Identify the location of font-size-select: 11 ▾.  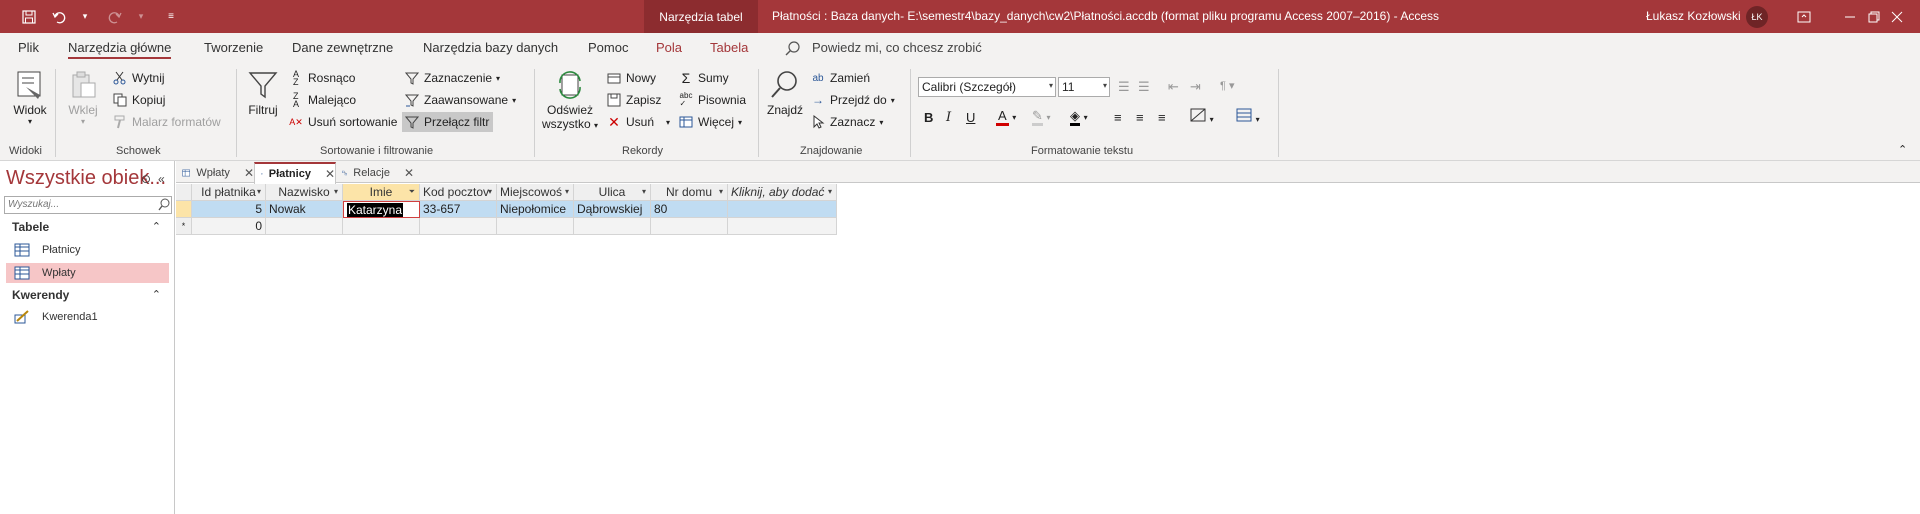
(1084, 87).